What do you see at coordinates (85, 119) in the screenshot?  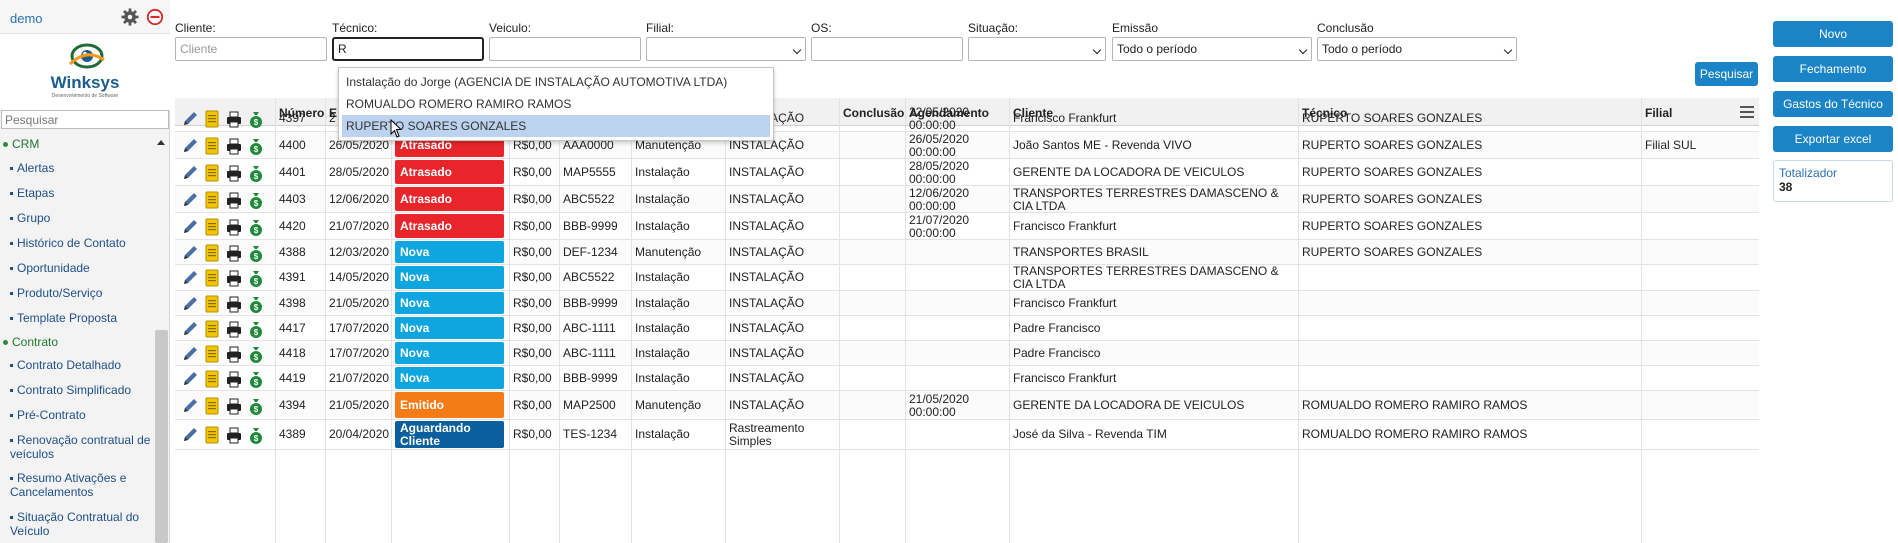 I see `sidebar-search-input` at bounding box center [85, 119].